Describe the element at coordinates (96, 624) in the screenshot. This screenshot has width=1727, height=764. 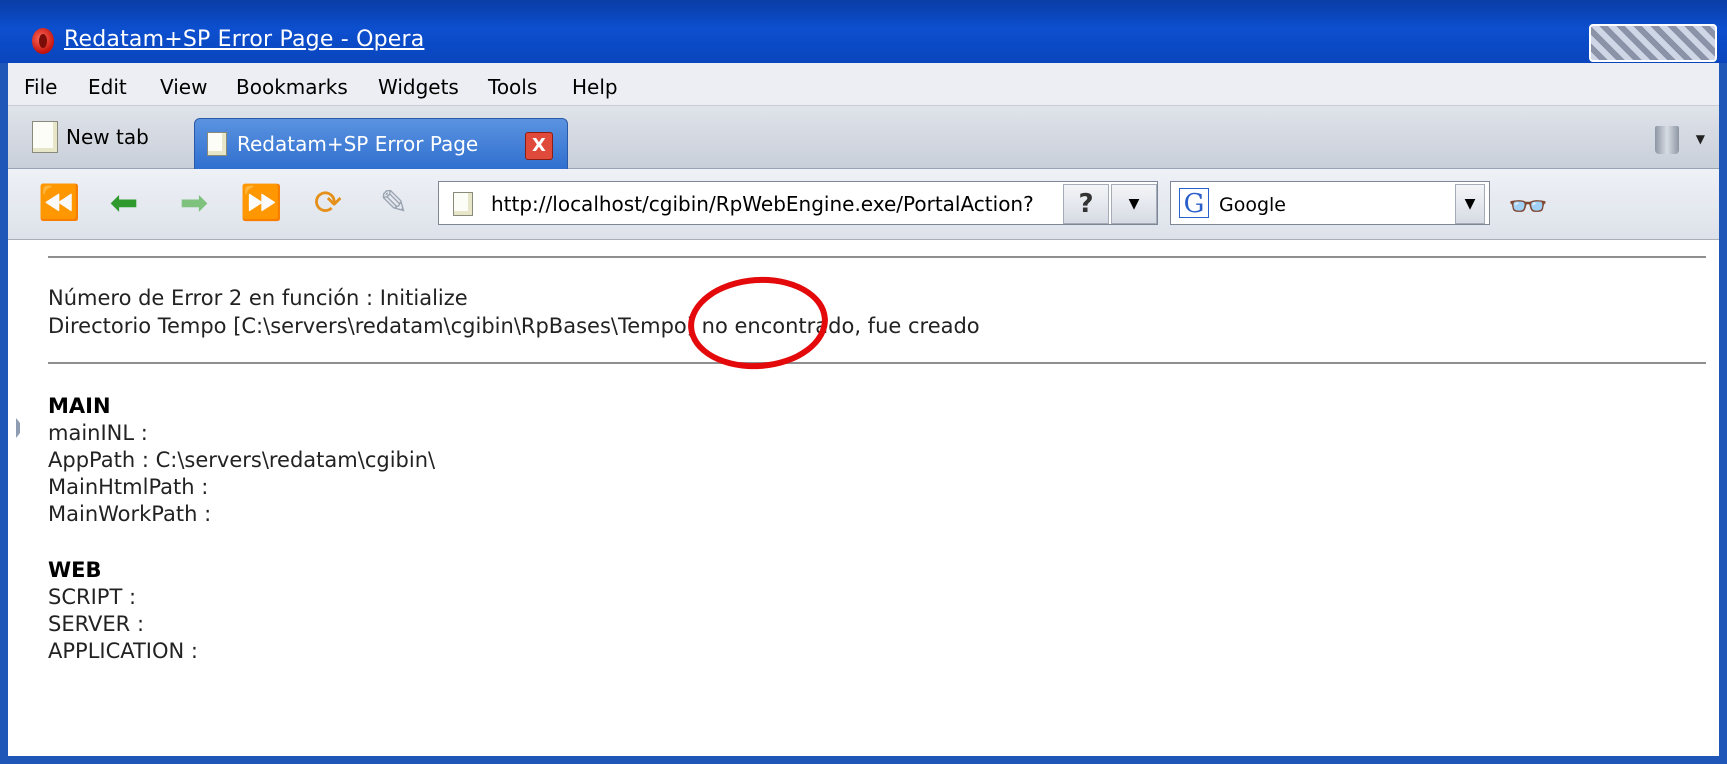
I see `web-item-server: SERVER :` at that location.